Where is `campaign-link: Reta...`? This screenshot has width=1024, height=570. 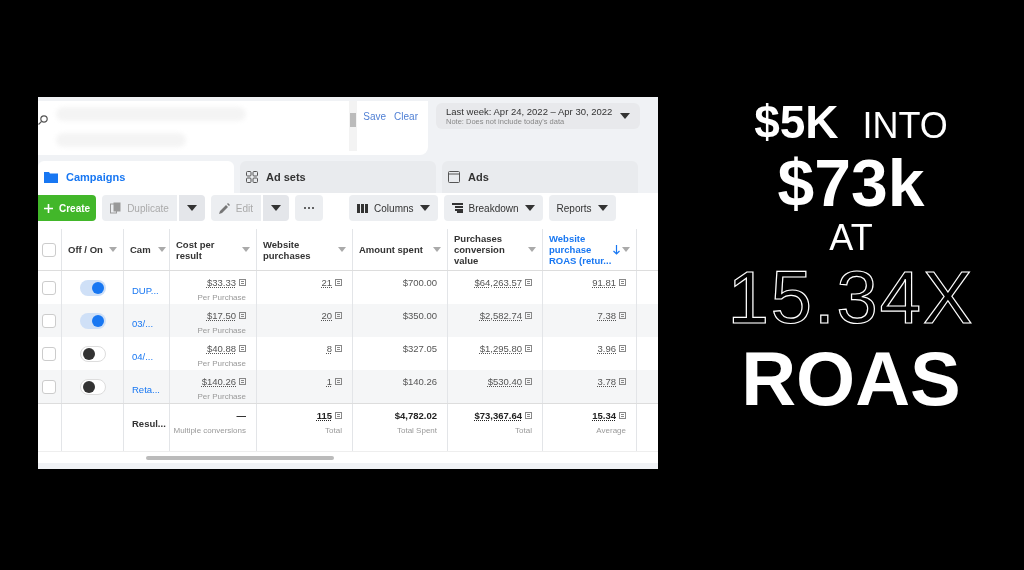
campaign-link: Reta... is located at coordinates (146, 389).